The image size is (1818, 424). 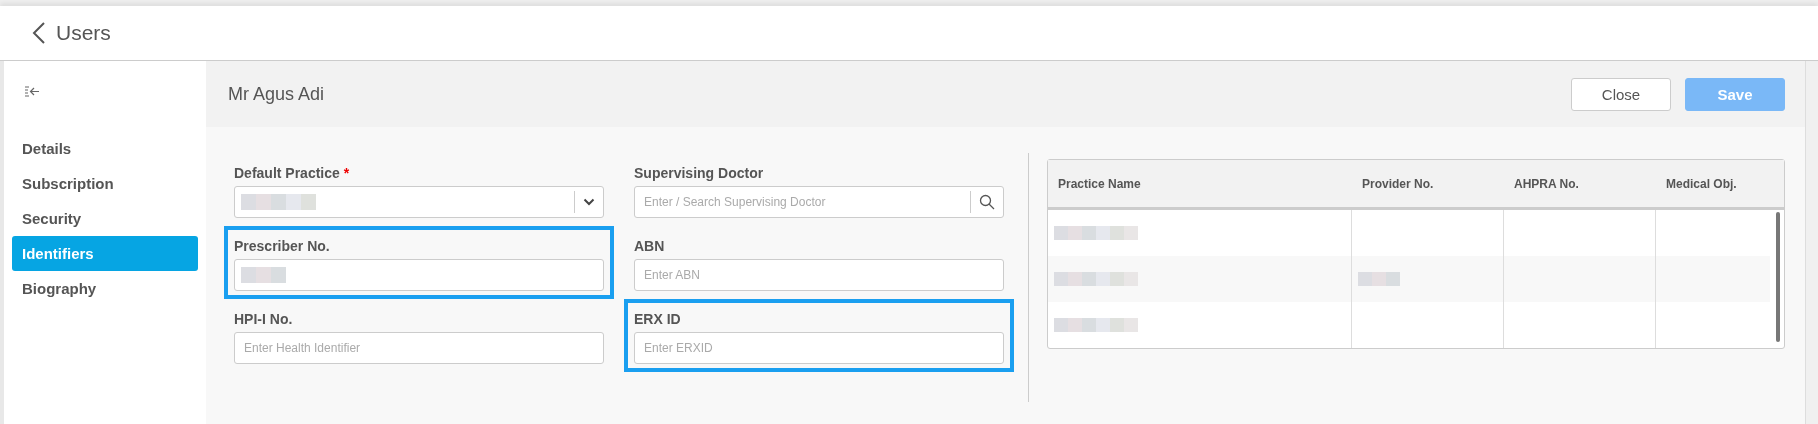 What do you see at coordinates (263, 319) in the screenshot?
I see `field-label: HPI-I No.` at bounding box center [263, 319].